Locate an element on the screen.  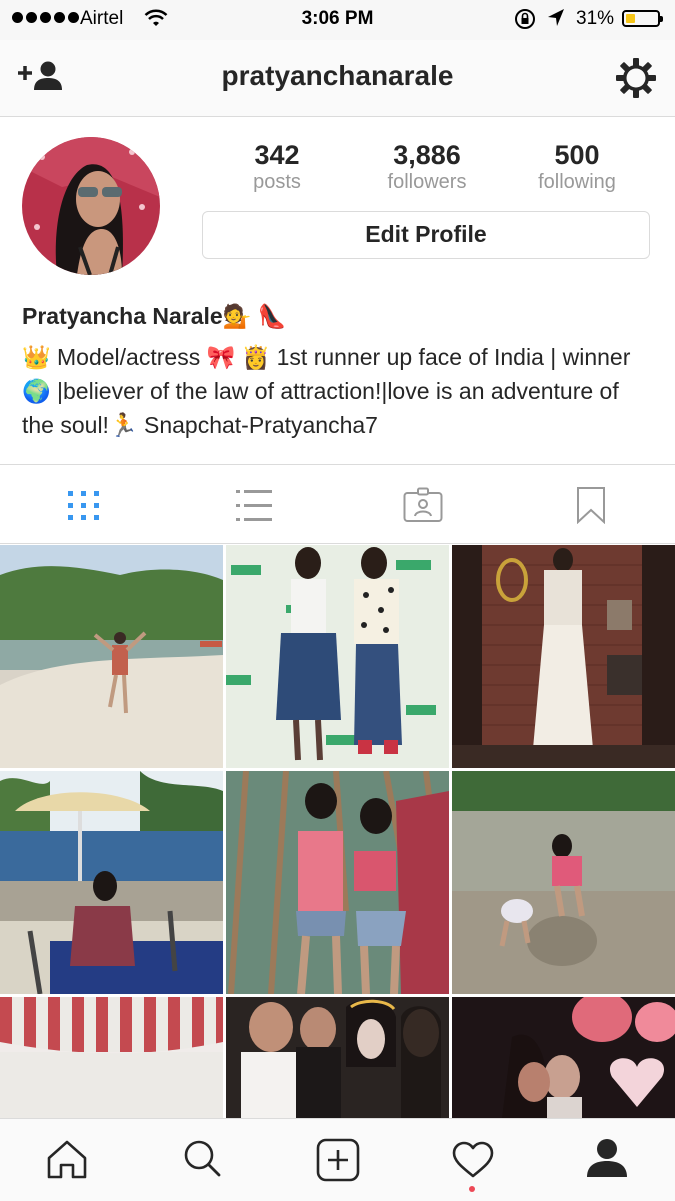
search-icon is located at coordinates (202, 1160).